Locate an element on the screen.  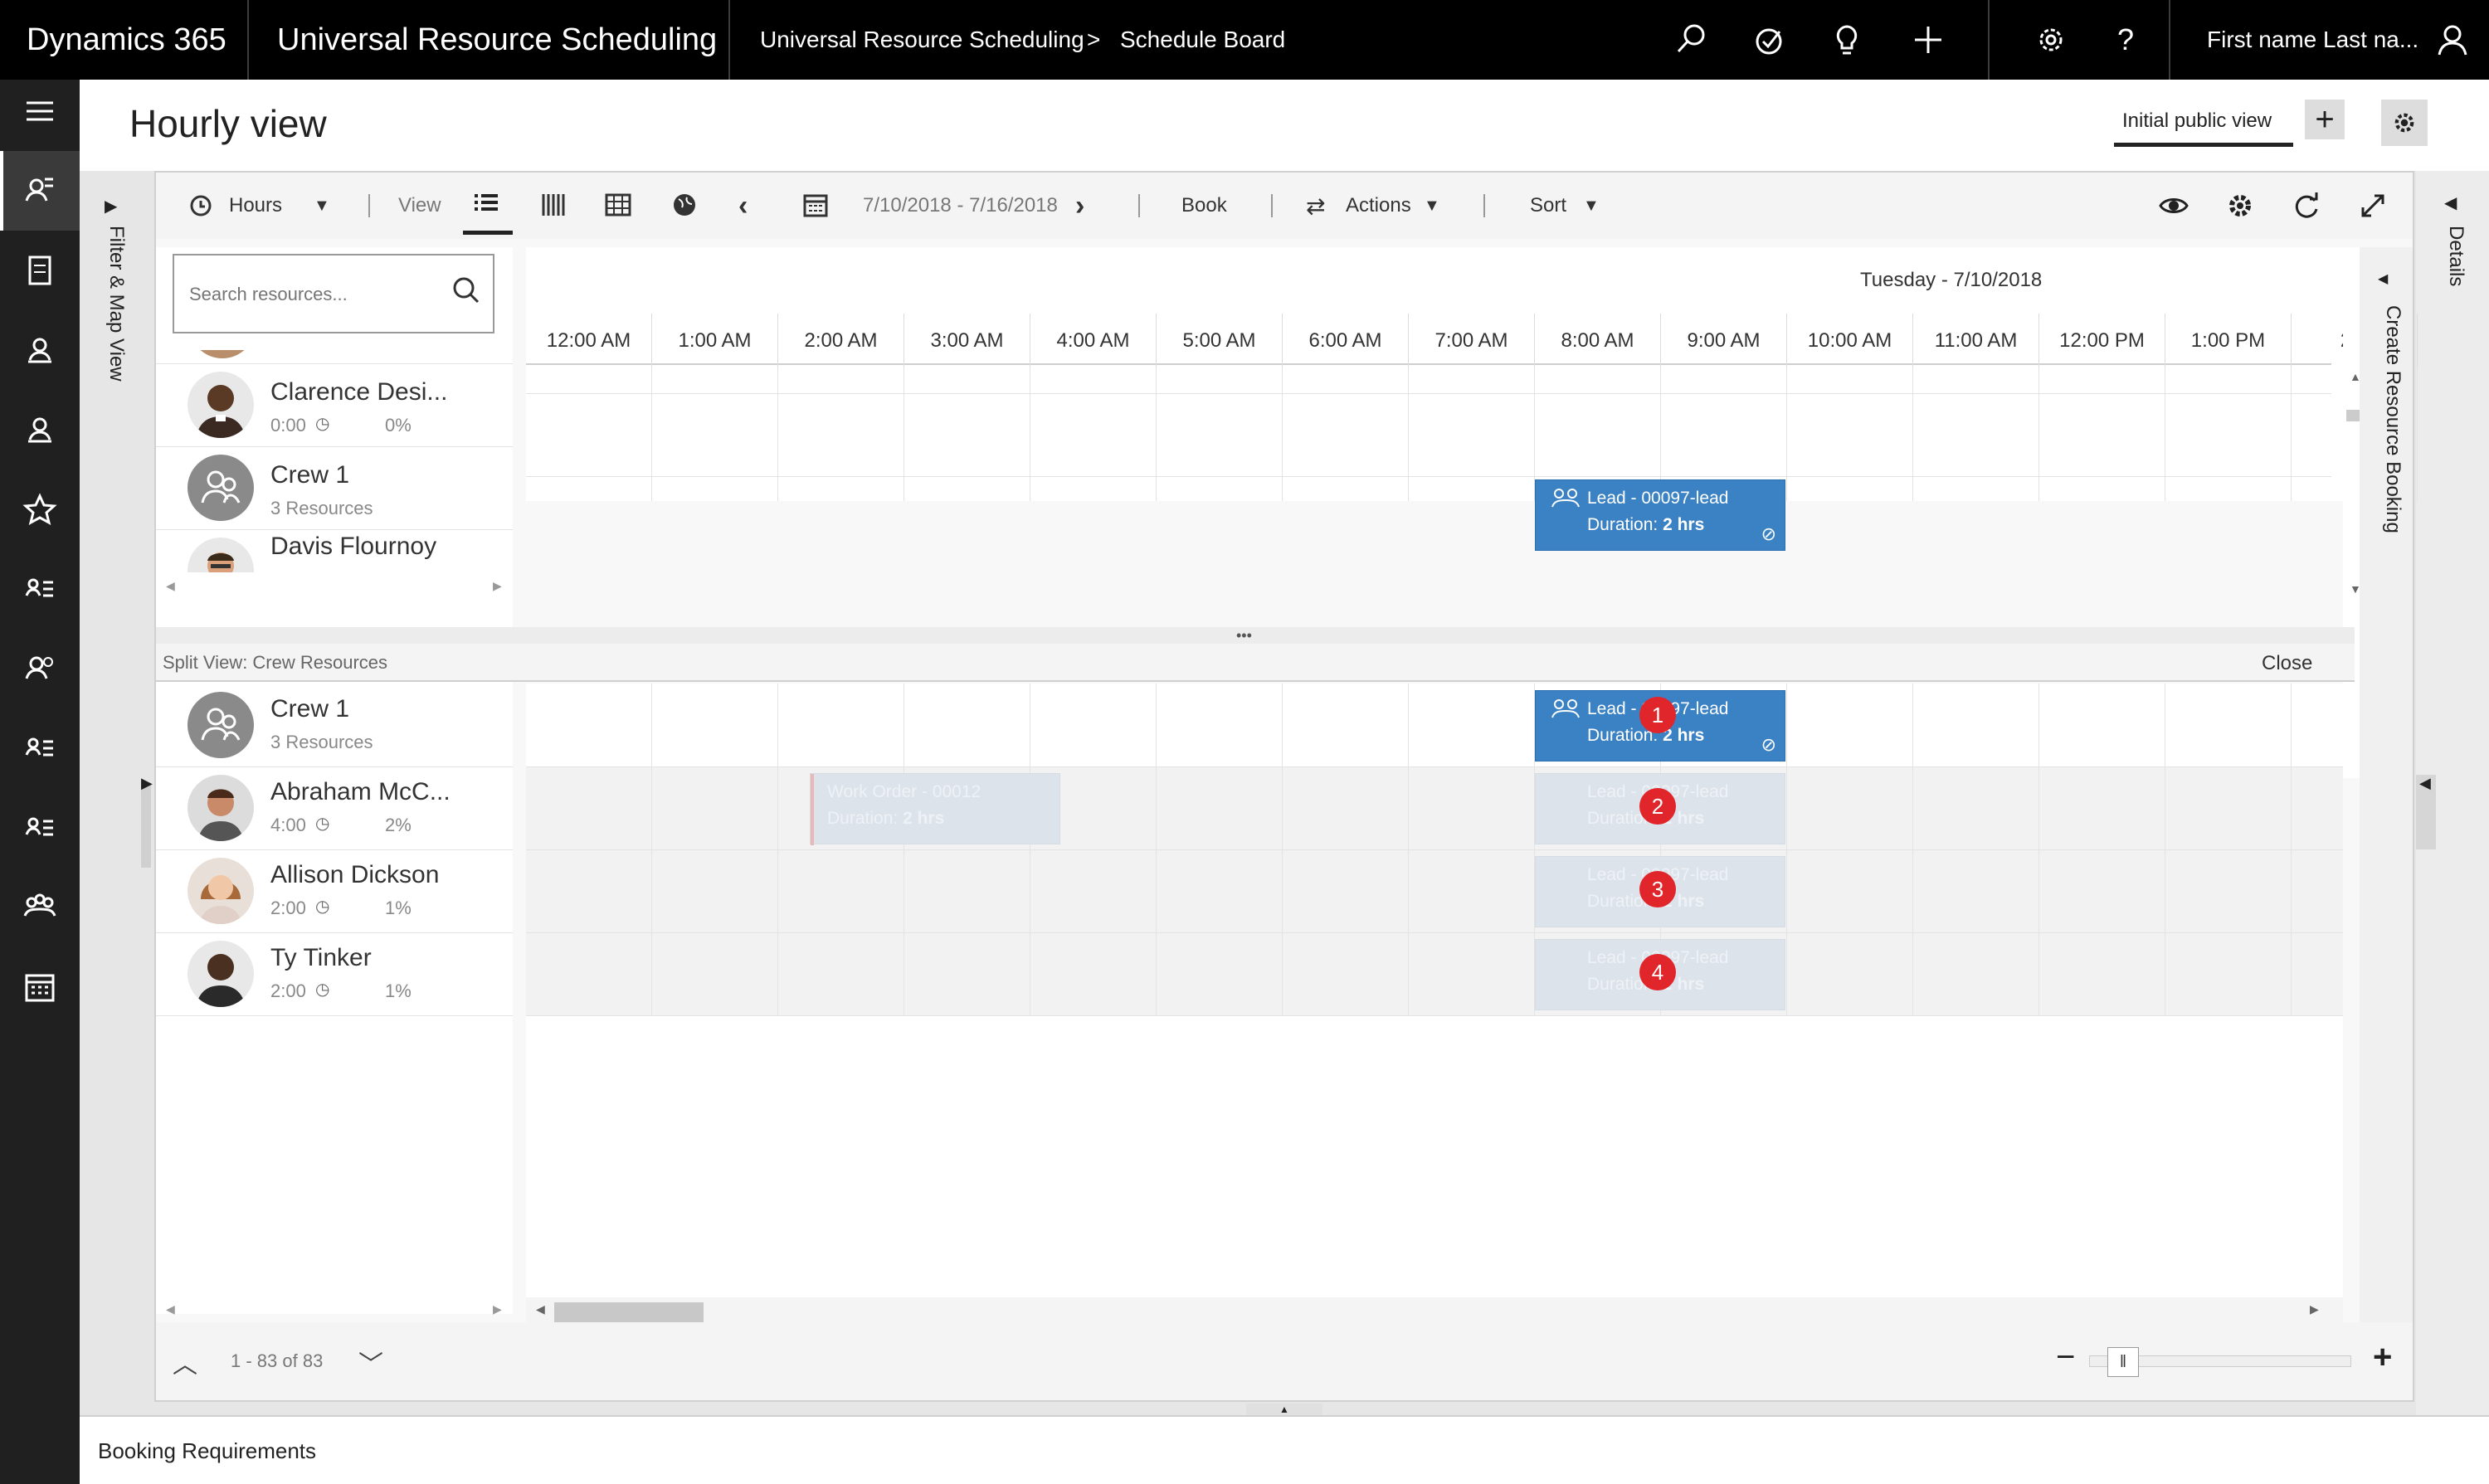
hours-dropdown: Hours is located at coordinates (255, 206).